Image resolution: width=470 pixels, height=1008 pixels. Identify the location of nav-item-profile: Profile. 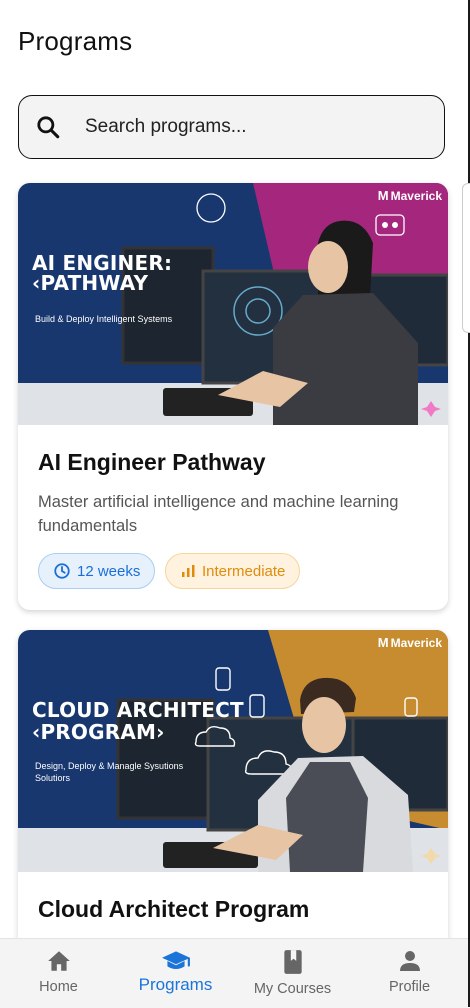
(409, 973).